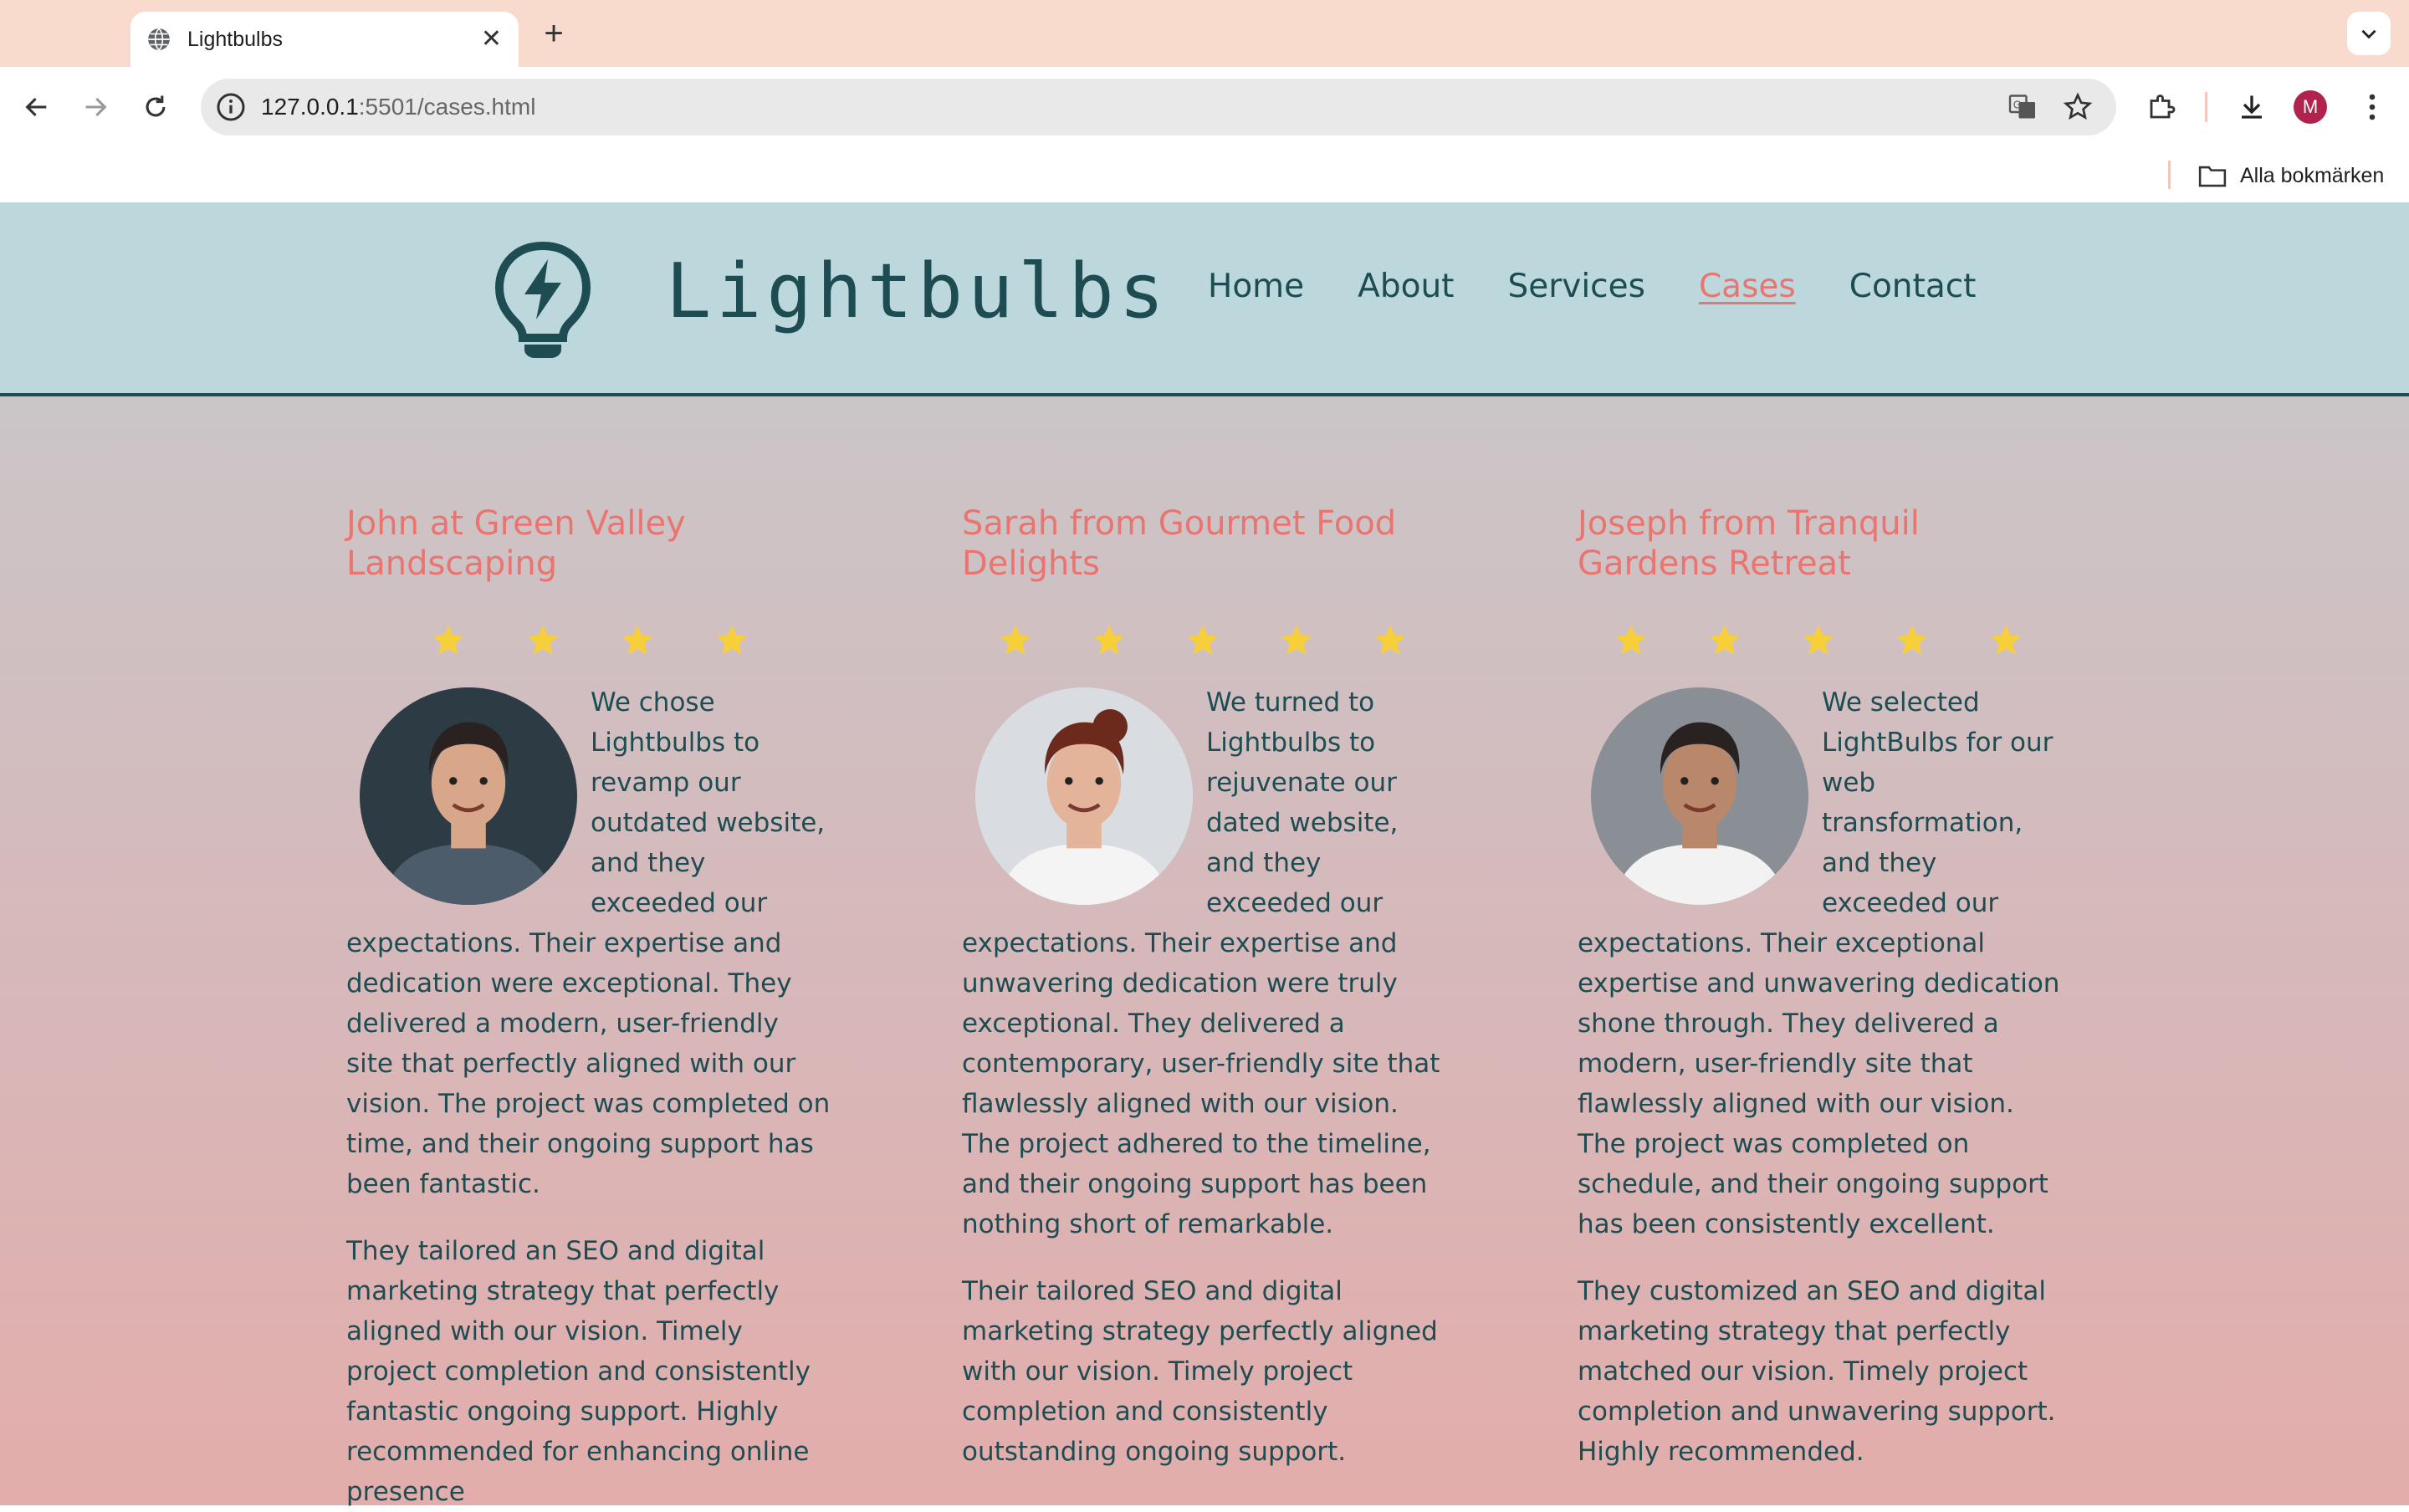  What do you see at coordinates (2078, 107) in the screenshot?
I see `star-bookmark-icon` at bounding box center [2078, 107].